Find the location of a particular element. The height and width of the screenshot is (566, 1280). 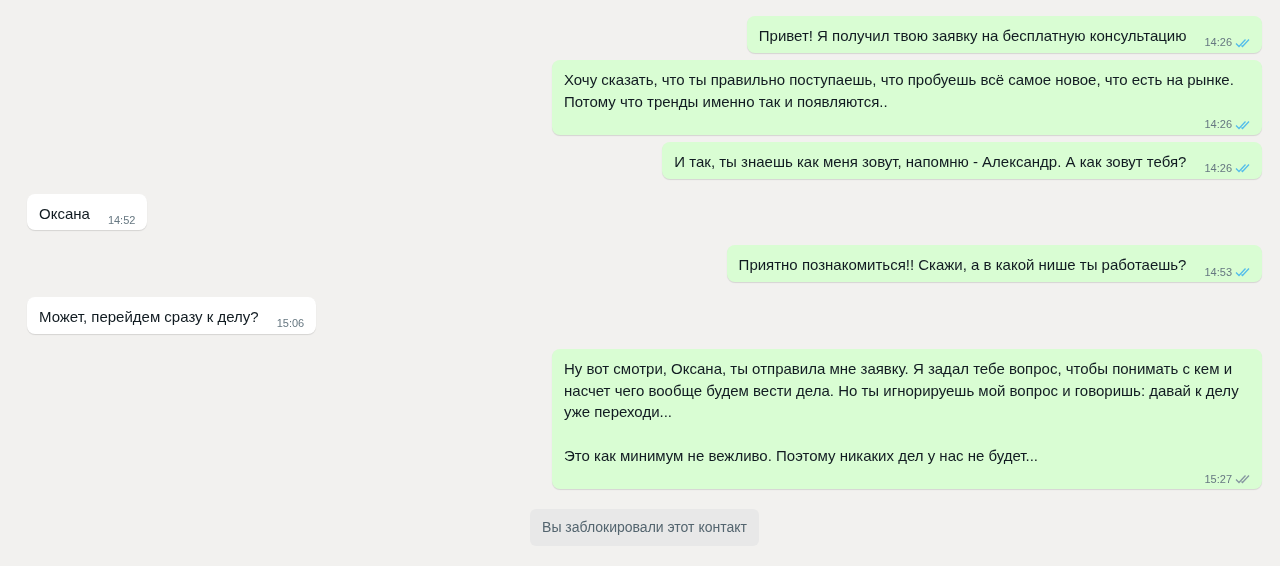

message-time: 14:52 is located at coordinates (121, 220).